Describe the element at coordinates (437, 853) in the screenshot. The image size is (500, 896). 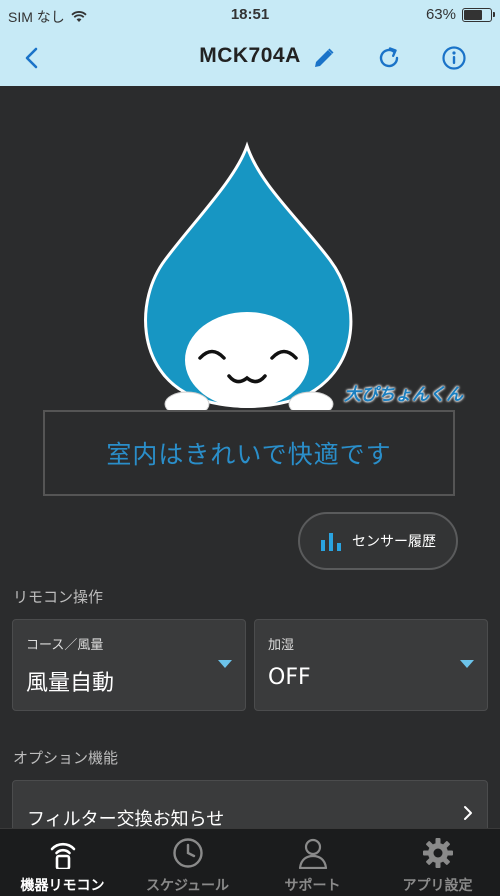
I see `gear-icon` at that location.